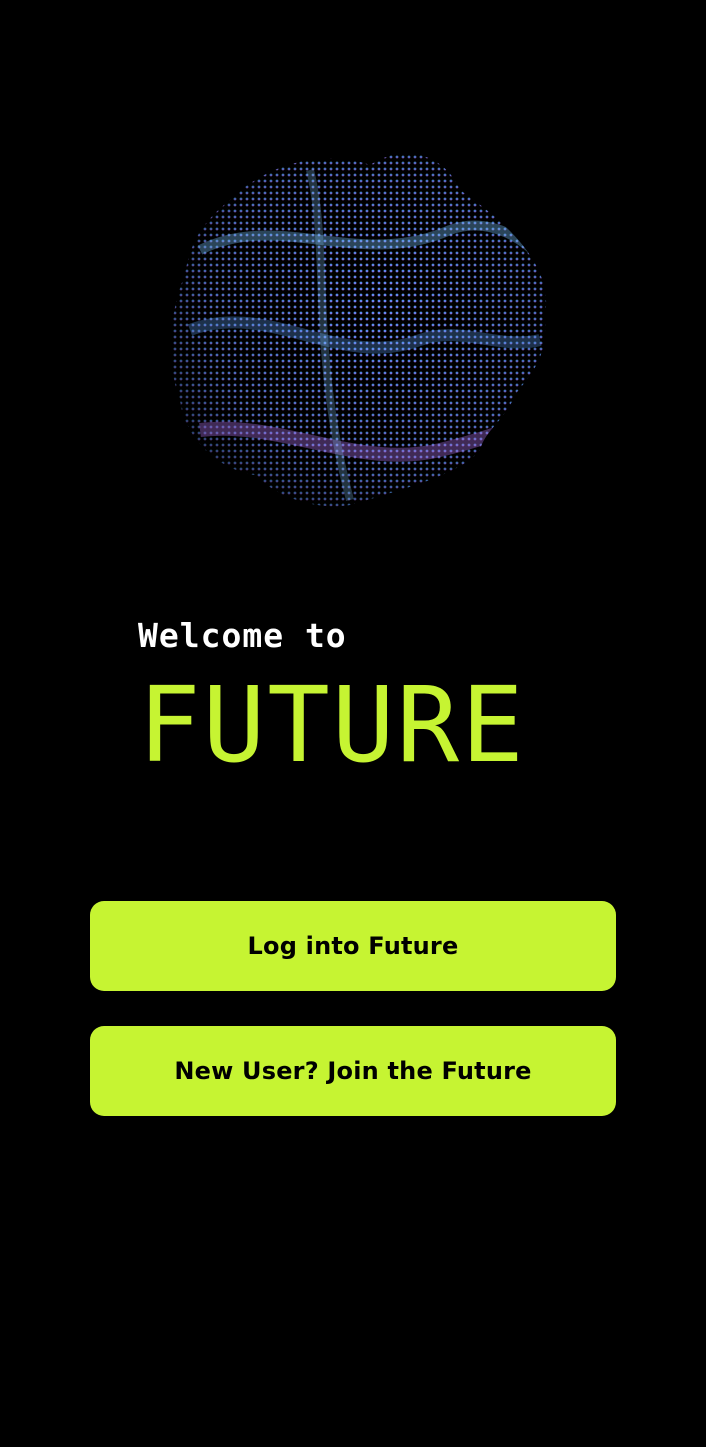 The image size is (706, 1447). Describe the element at coordinates (353, 1071) in the screenshot. I see `signup-button: New User? Join the Future` at that location.